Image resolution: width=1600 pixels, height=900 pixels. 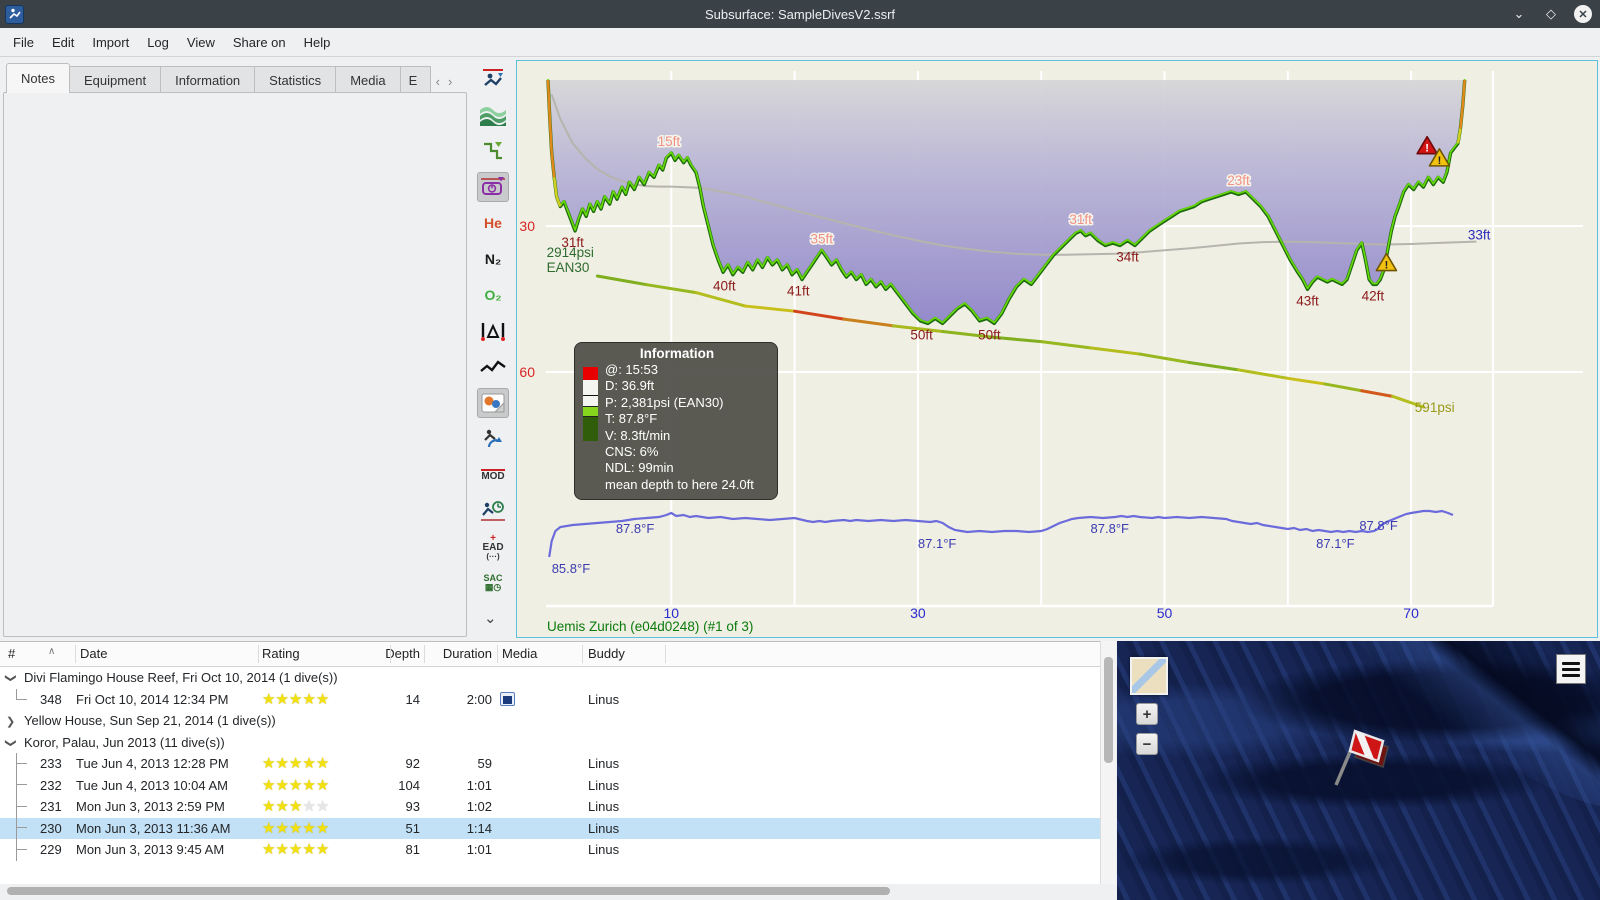 What do you see at coordinates (493, 475) in the screenshot?
I see `mod-icon: MOD` at bounding box center [493, 475].